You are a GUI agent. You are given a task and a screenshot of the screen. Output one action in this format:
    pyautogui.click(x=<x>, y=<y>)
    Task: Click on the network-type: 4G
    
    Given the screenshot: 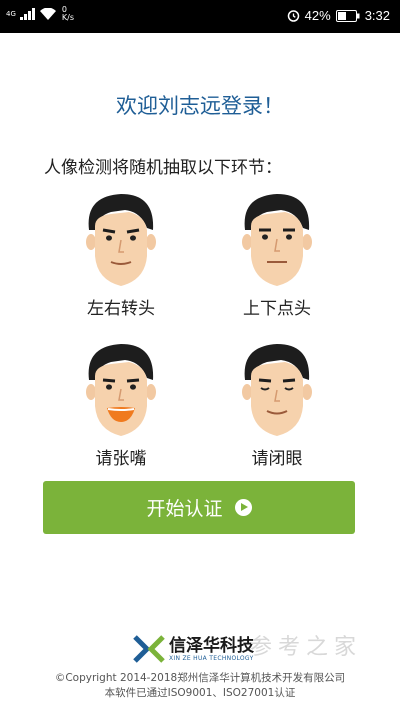 What is the action you would take?
    pyautogui.click(x=11, y=13)
    